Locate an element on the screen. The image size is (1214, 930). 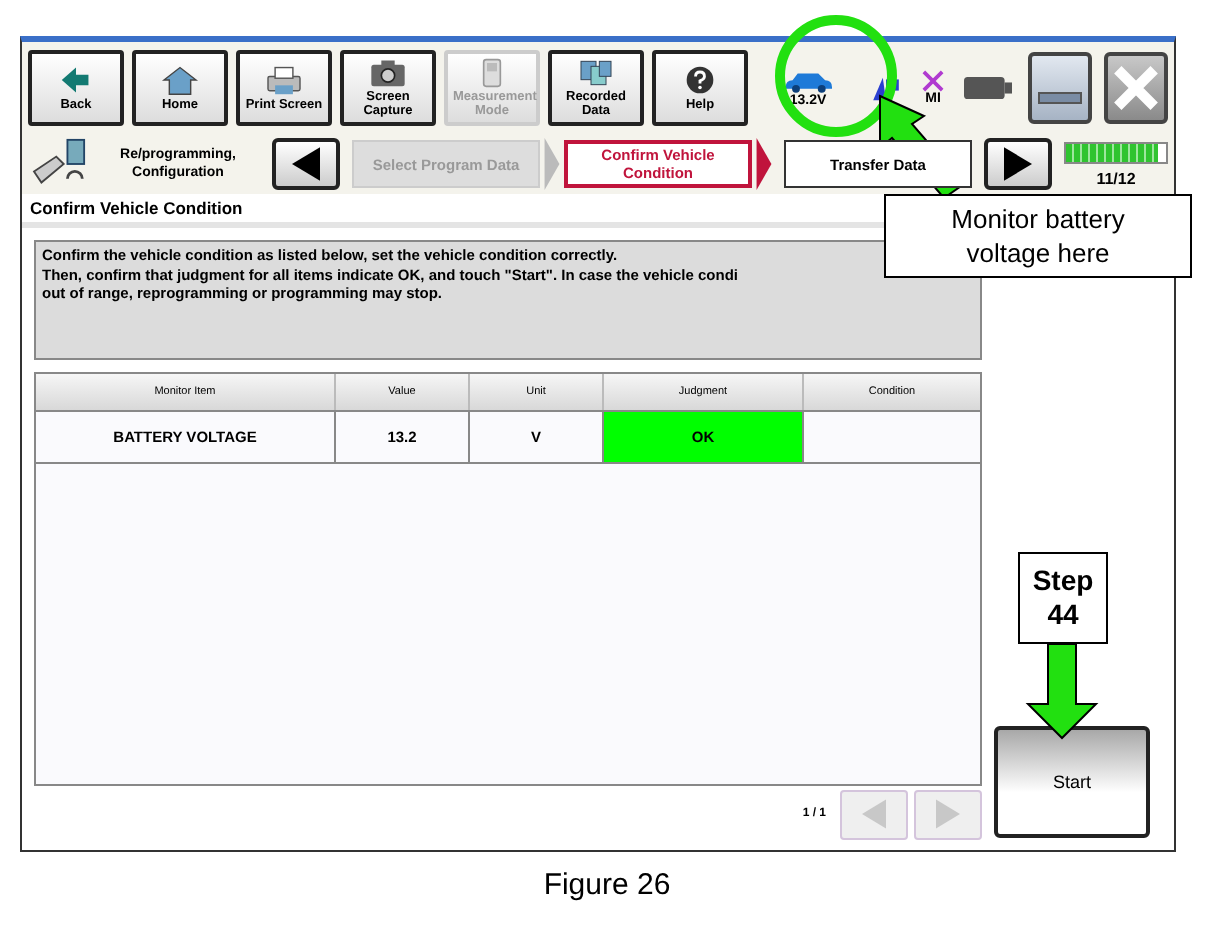
house-icon is located at coordinates (180, 80).